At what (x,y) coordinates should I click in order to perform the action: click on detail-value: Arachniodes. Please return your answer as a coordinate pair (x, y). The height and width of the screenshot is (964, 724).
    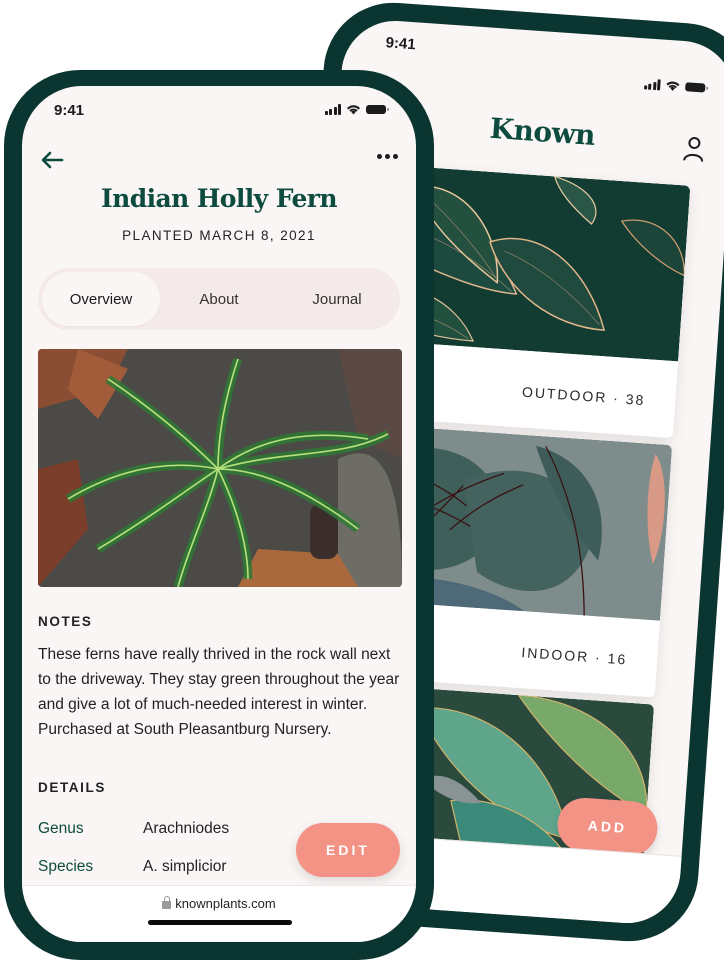
    Looking at the image, I should click on (186, 828).